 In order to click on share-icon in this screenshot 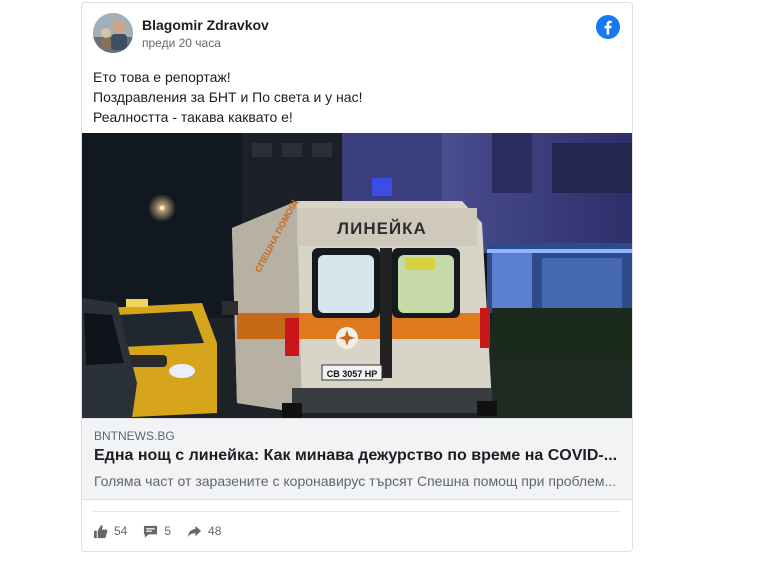, I will do `click(194, 531)`.